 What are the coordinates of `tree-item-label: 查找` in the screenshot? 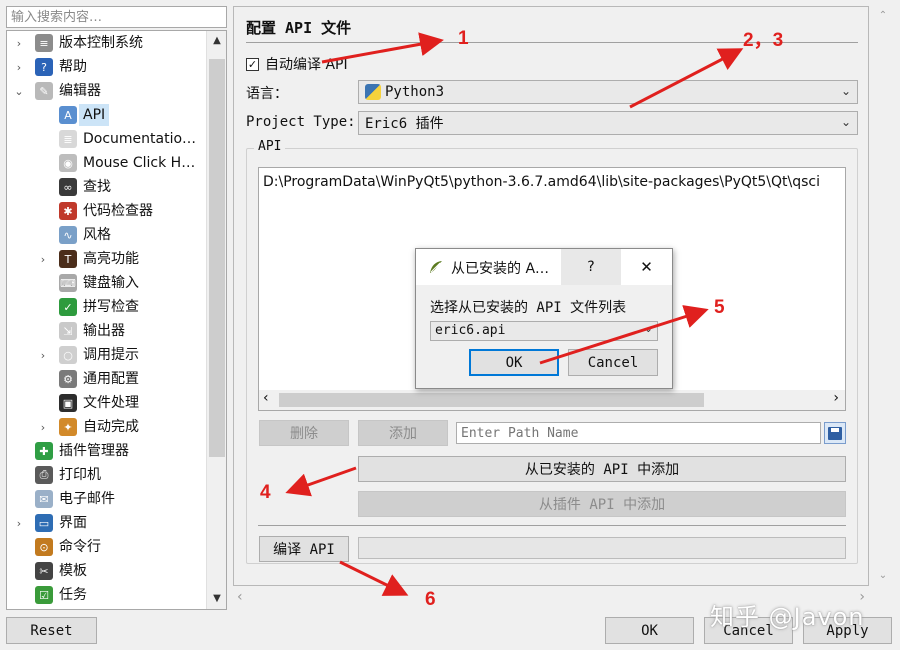 It's located at (97, 187).